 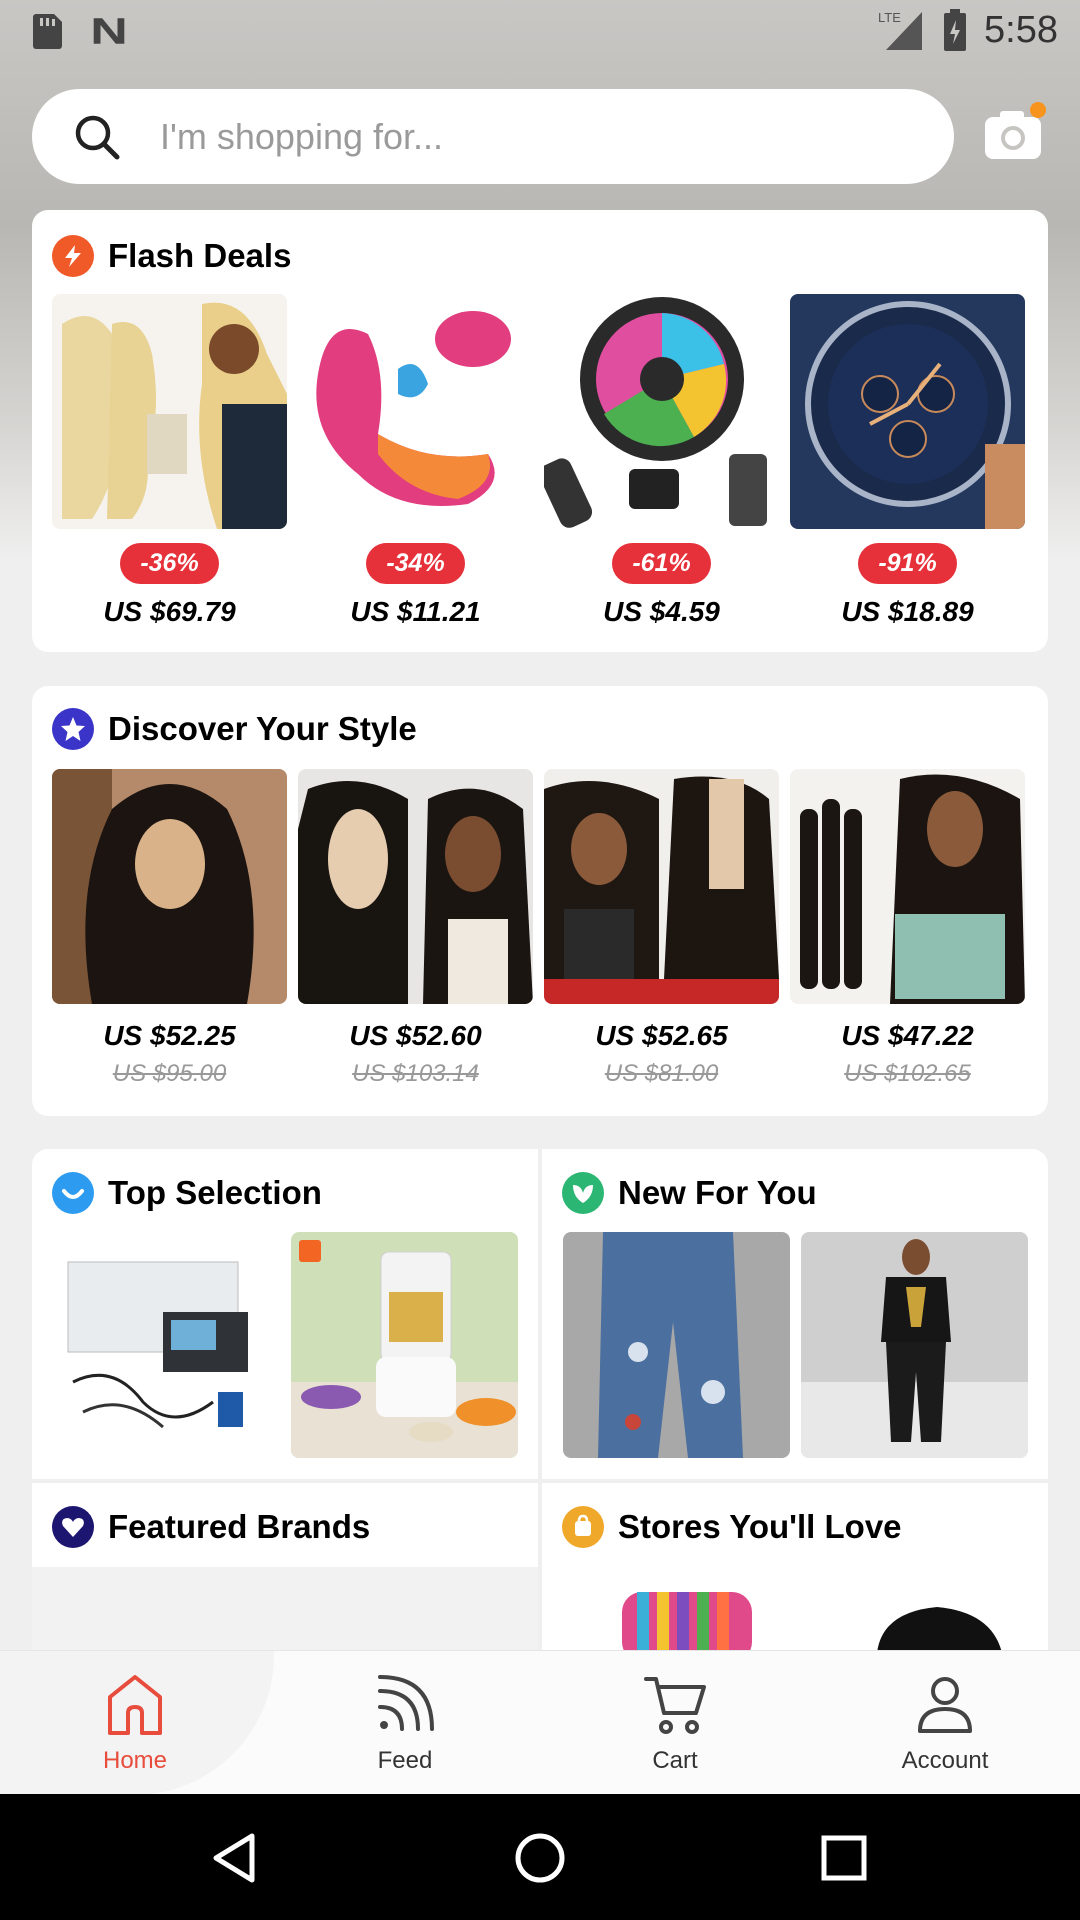 What do you see at coordinates (169, 1035) in the screenshot?
I see `style-price: US $52.25` at bounding box center [169, 1035].